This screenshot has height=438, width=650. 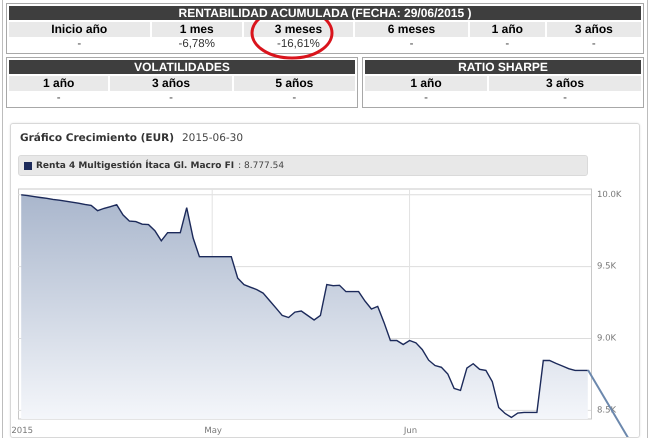 What do you see at coordinates (182, 67) in the screenshot?
I see `panel-title: VOLATILIDADES` at bounding box center [182, 67].